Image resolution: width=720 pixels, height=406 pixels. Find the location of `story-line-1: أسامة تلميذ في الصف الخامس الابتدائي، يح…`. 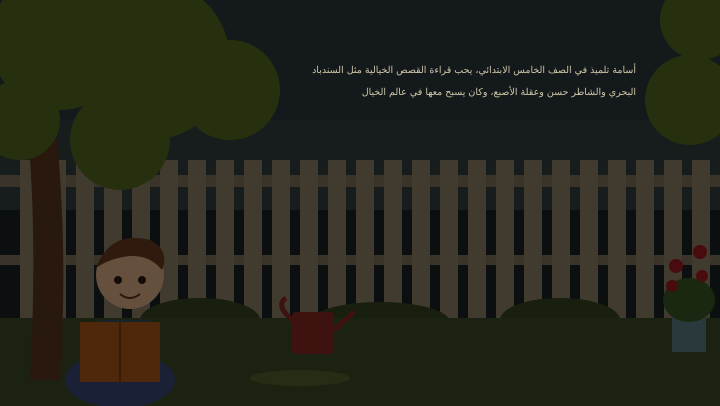

story-line-1: أسامة تلميذ في الصف الخامس الابتدائي، يح… is located at coordinates (474, 70).